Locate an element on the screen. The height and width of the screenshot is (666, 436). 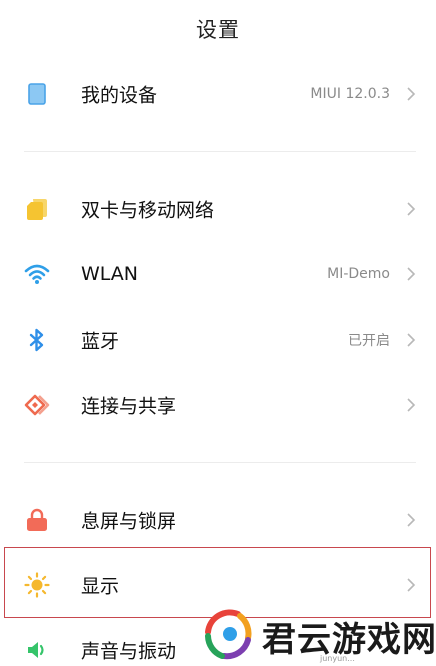
settings-item-label: 蓝牙 is located at coordinates (100, 341).